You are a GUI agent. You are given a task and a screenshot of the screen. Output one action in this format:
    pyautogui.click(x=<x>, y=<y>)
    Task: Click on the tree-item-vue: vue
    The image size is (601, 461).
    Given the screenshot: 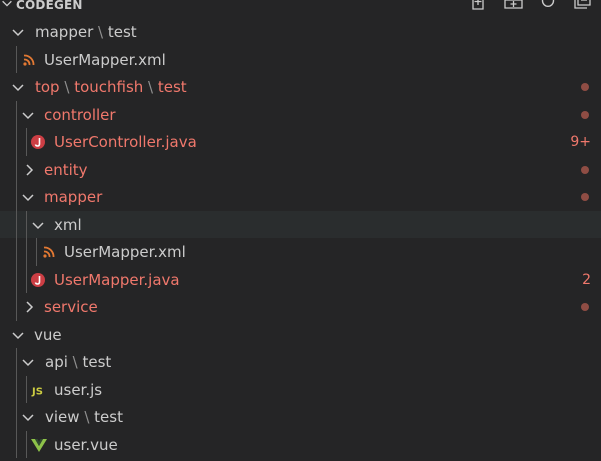 What is the action you would take?
    pyautogui.click(x=300, y=335)
    